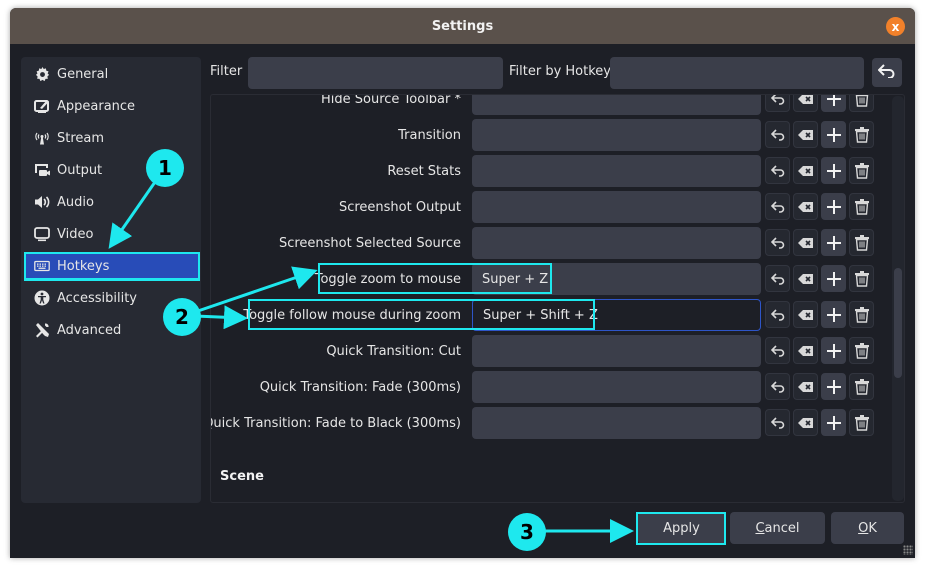 The image size is (925, 567). I want to click on hotkey-label: Transition, so click(429, 135).